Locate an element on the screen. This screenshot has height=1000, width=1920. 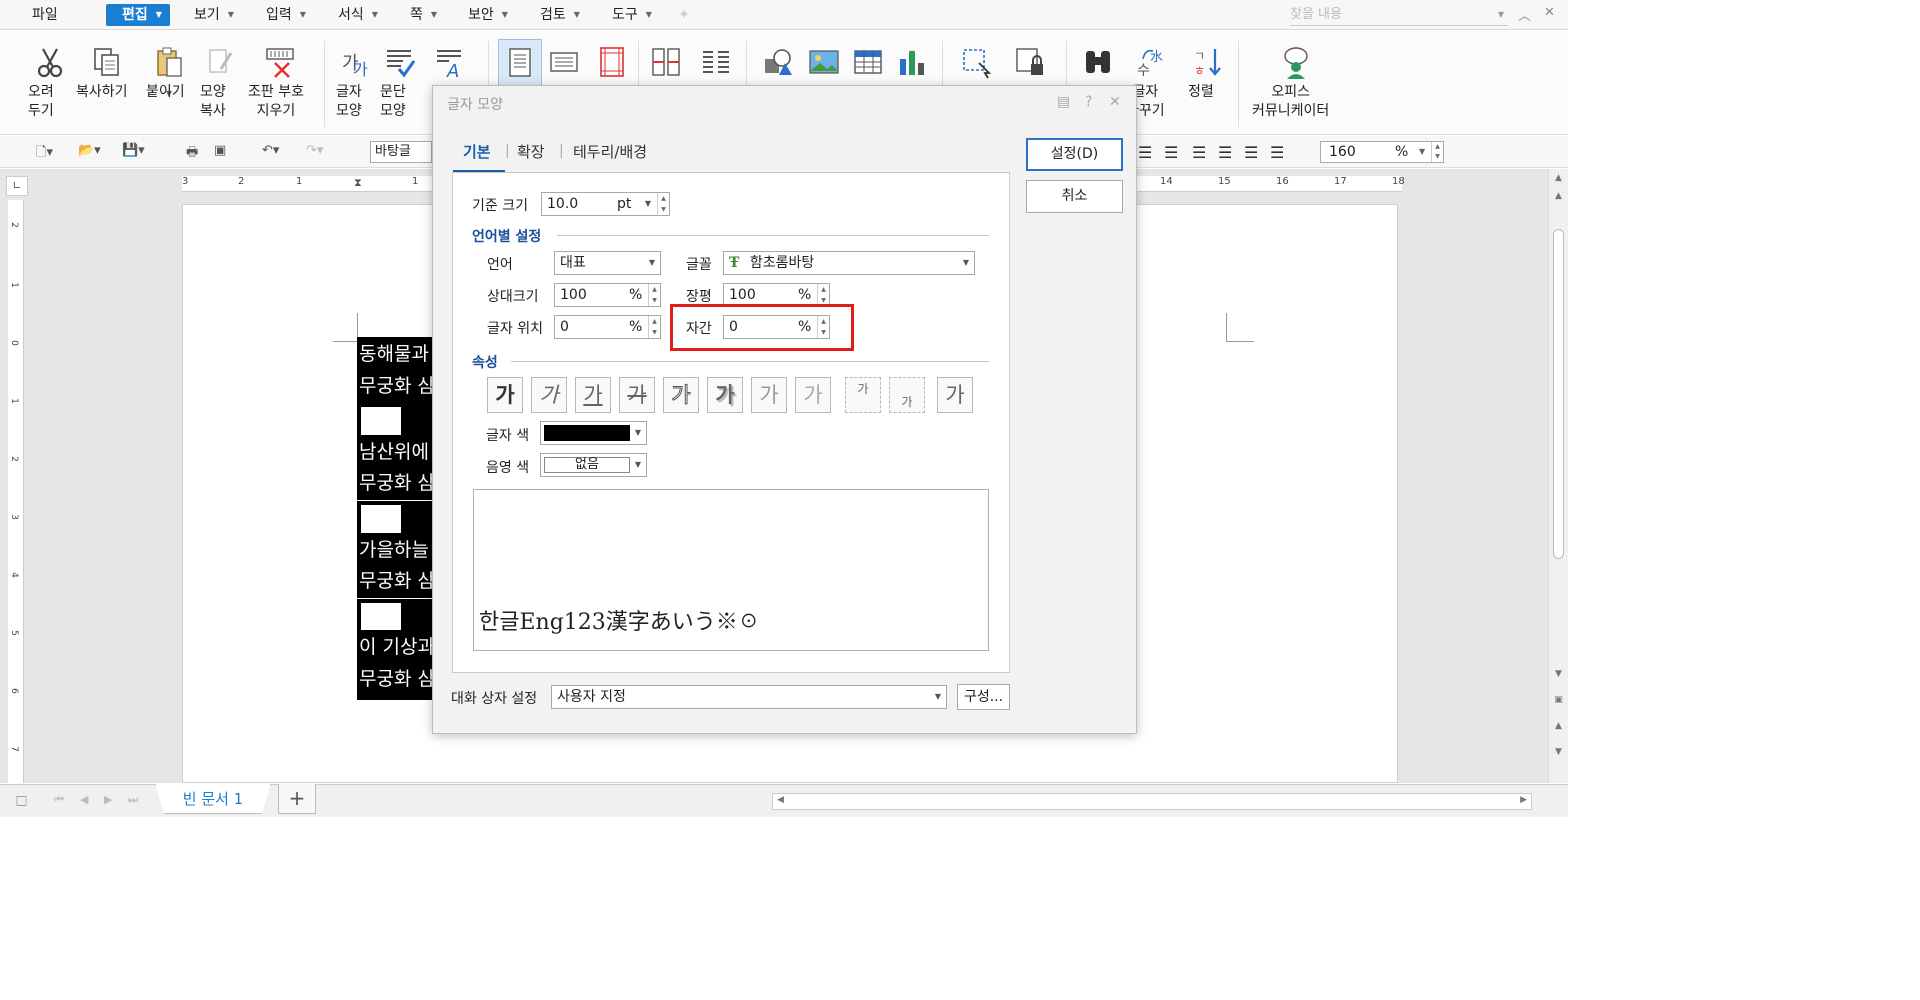
multi-column-button is located at coordinates (716, 64).